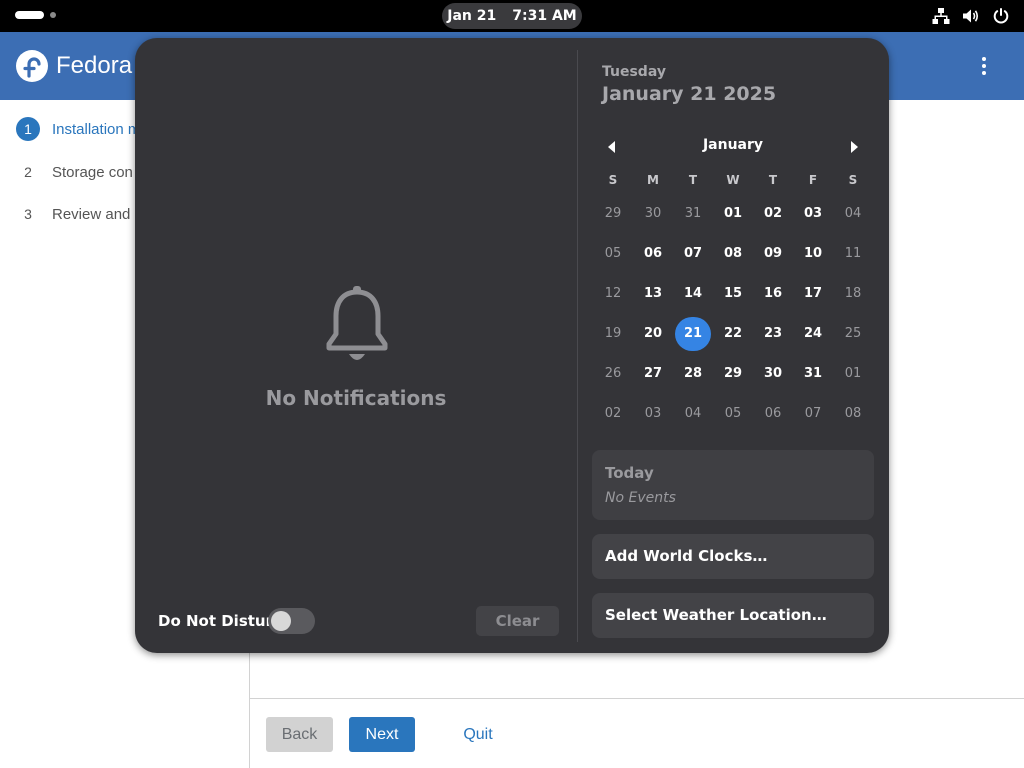 The image size is (1024, 768). I want to click on calendar-day: 25, so click(853, 334).